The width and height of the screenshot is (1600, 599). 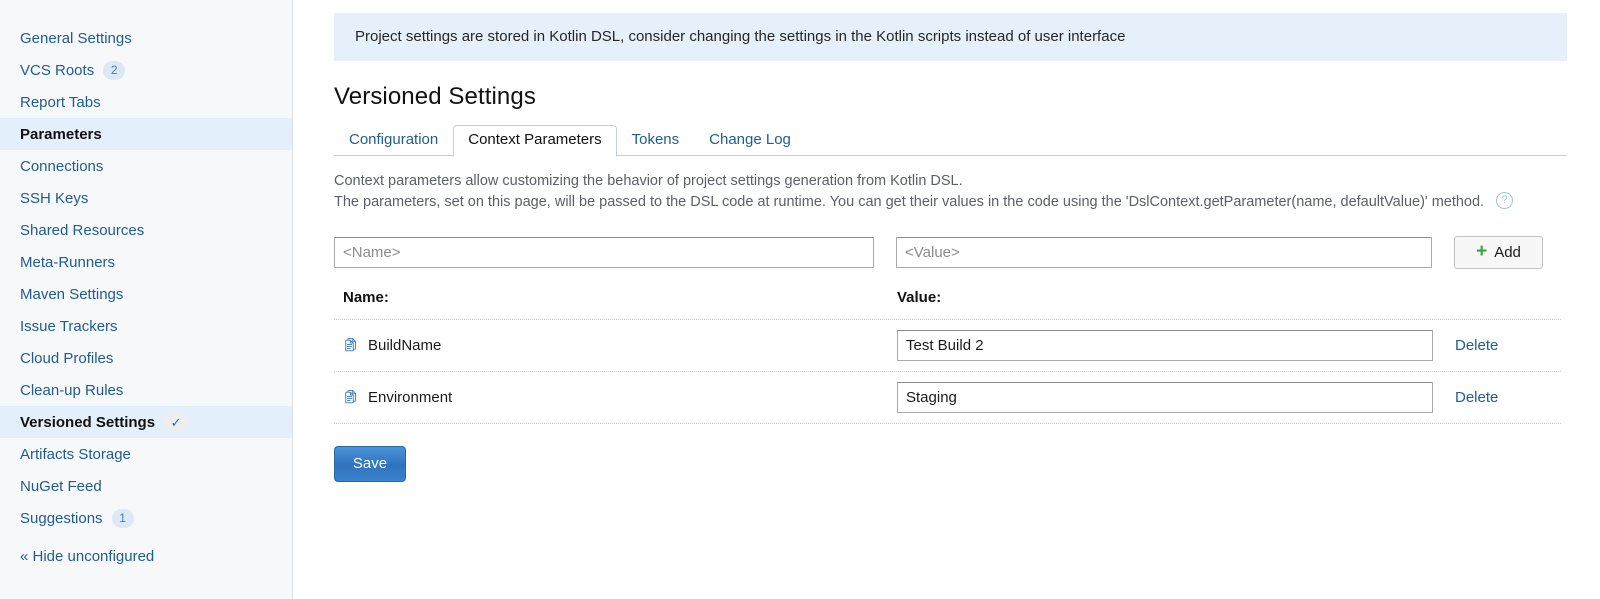 I want to click on sidebar-item-label: SSH Keys, so click(x=54, y=198).